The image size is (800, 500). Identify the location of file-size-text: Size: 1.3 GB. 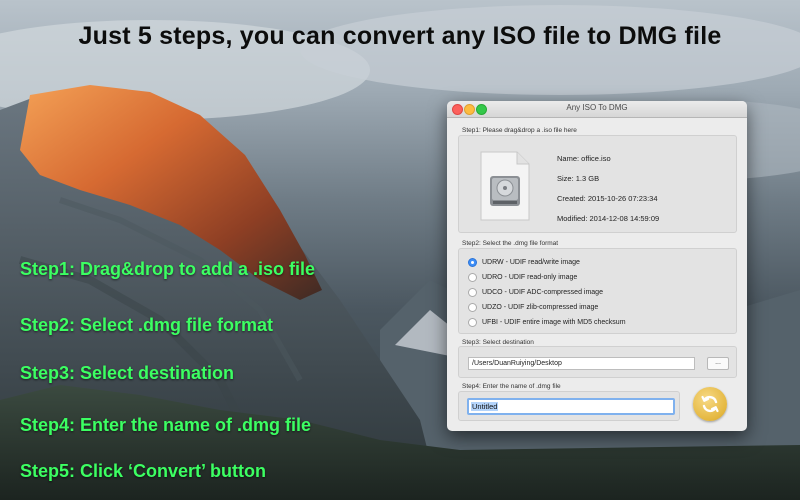
(578, 178).